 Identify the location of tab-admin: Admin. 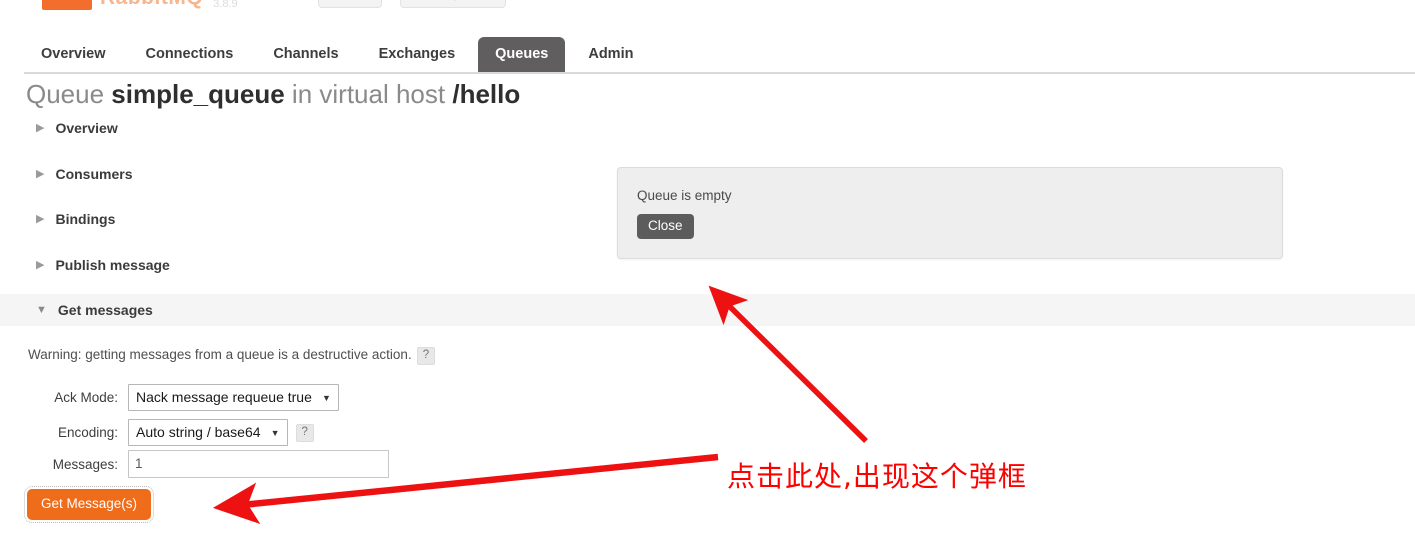
(610, 54).